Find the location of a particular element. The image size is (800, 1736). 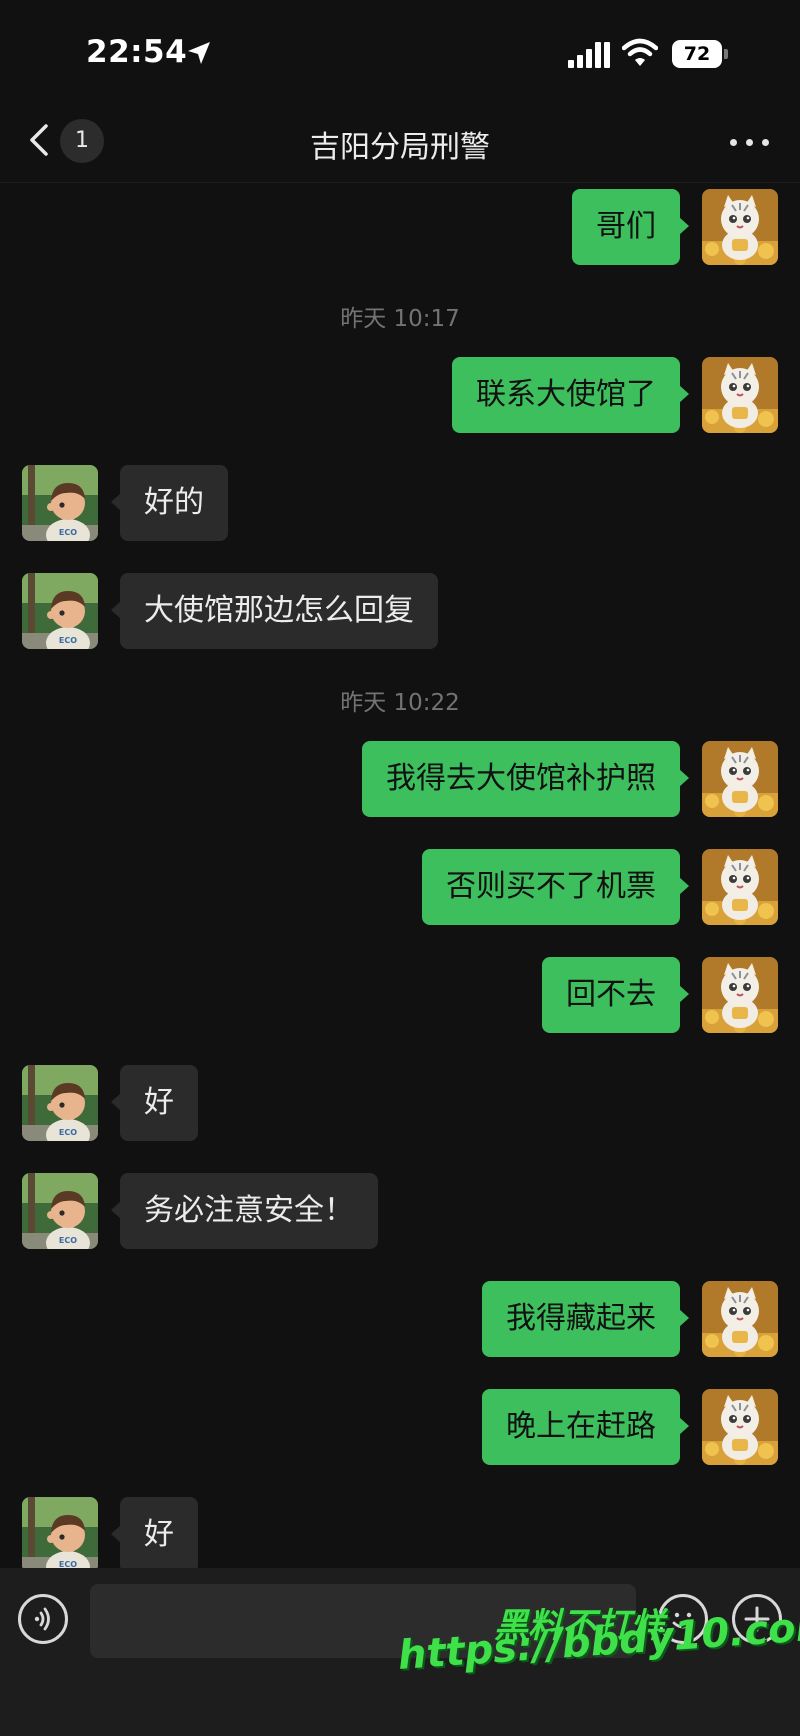

cellular-signal-icon is located at coordinates (589, 55).